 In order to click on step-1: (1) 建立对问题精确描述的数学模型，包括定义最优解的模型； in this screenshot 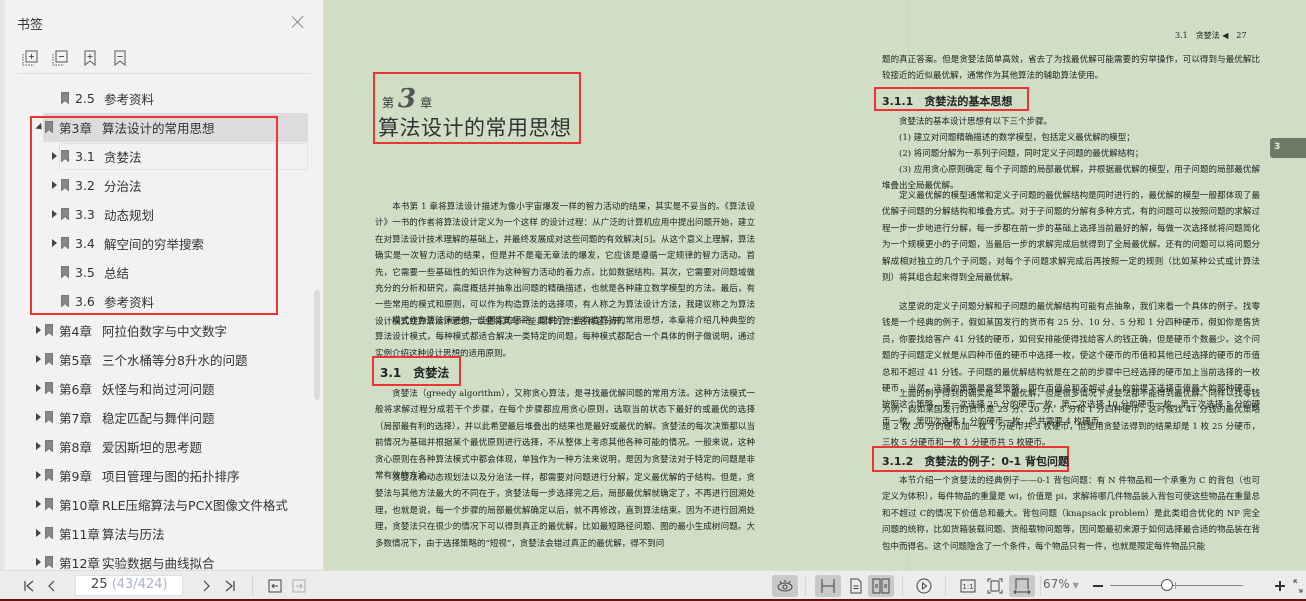, I will do `click(1071, 138)`.